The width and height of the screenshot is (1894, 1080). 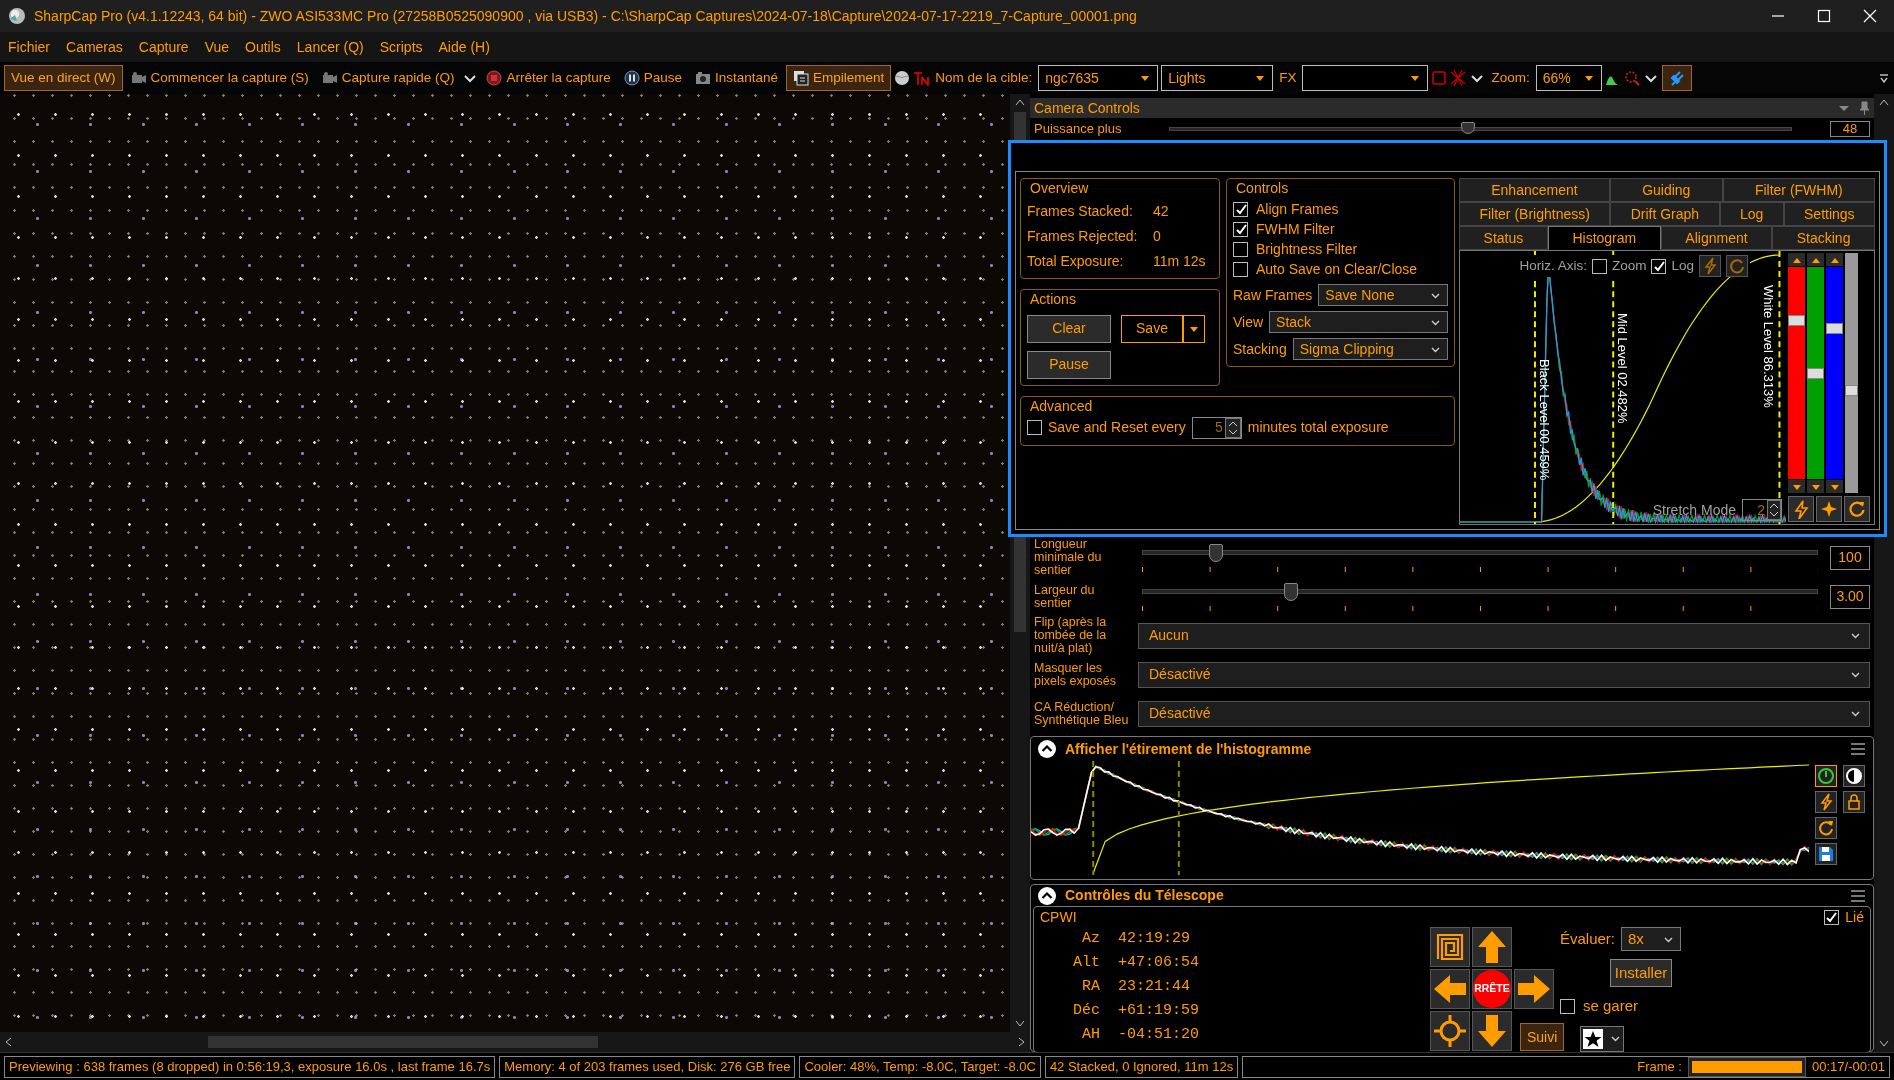 What do you see at coordinates (1641, 973) in the screenshot?
I see `setup-button: Installer` at bounding box center [1641, 973].